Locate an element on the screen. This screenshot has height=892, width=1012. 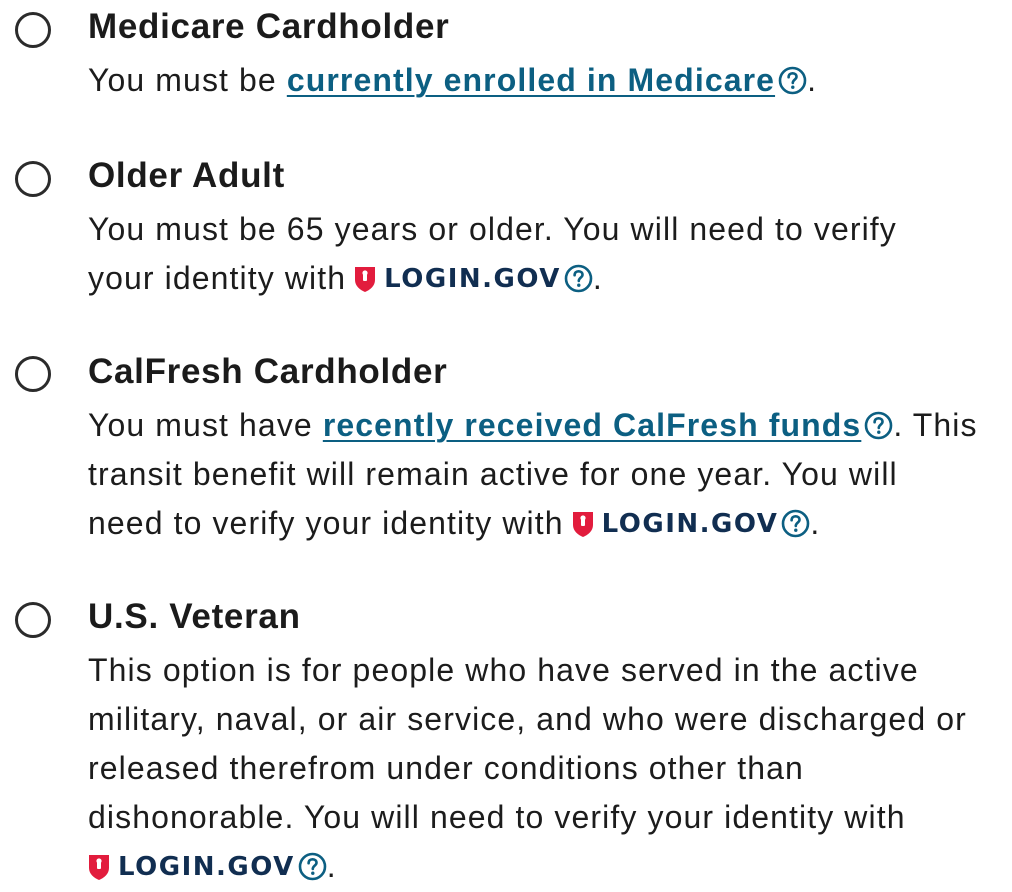
calfresh-funds-link: recently received CalFresh funds is located at coordinates (592, 425).